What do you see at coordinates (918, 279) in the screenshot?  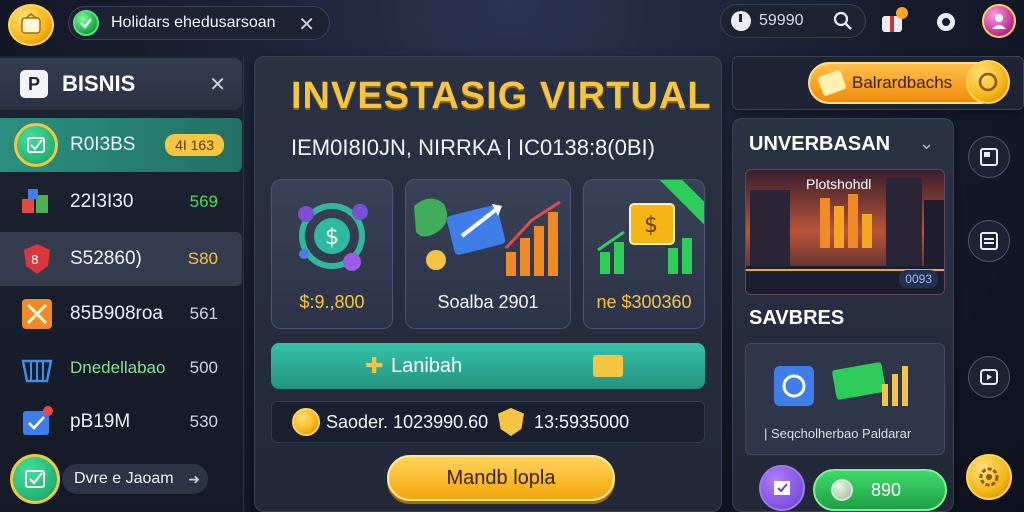 I see `image-badge: 0093` at bounding box center [918, 279].